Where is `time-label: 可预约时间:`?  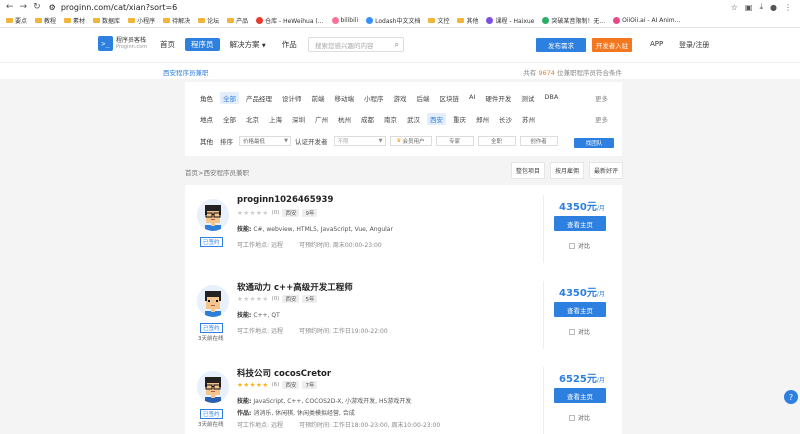 time-label: 可预约时间: is located at coordinates (314, 425).